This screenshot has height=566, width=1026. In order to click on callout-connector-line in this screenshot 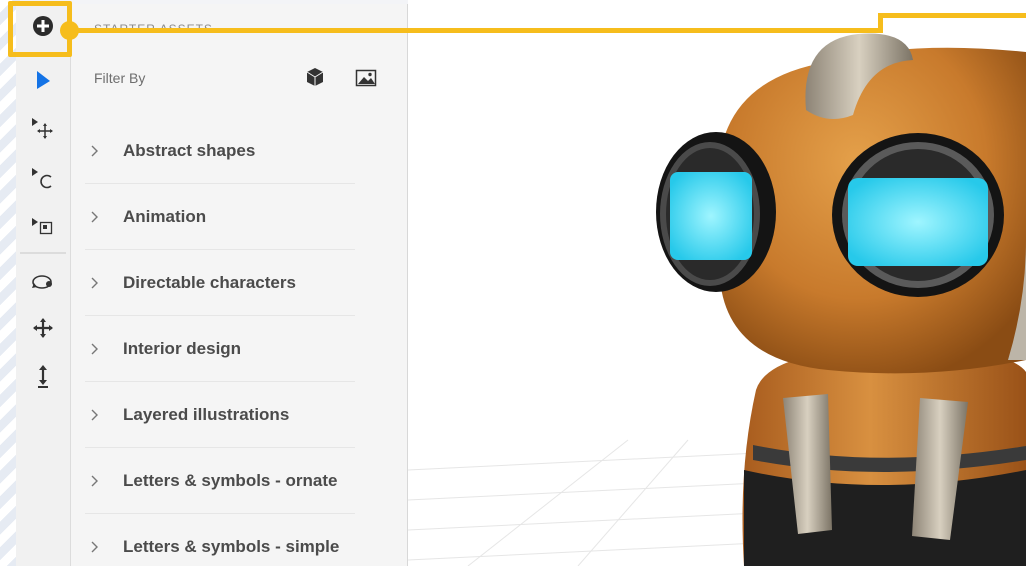, I will do `click(476, 30)`.